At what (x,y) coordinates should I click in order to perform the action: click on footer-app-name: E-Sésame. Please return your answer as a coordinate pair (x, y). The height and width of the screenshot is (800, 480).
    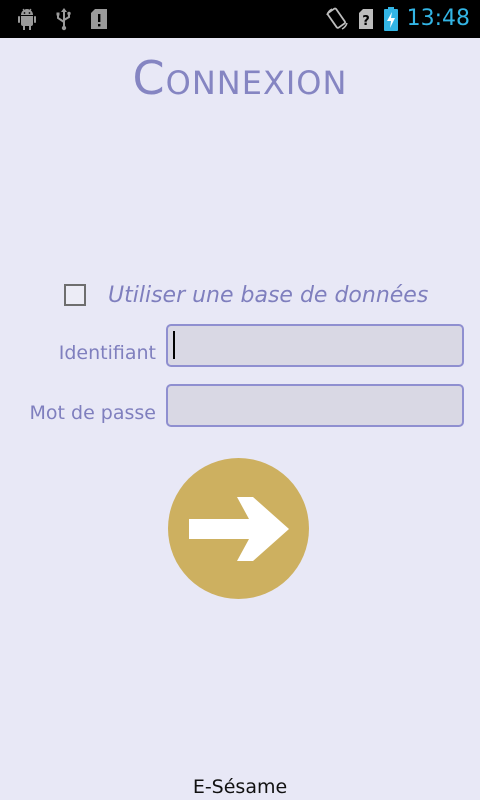
    Looking at the image, I should click on (240, 787).